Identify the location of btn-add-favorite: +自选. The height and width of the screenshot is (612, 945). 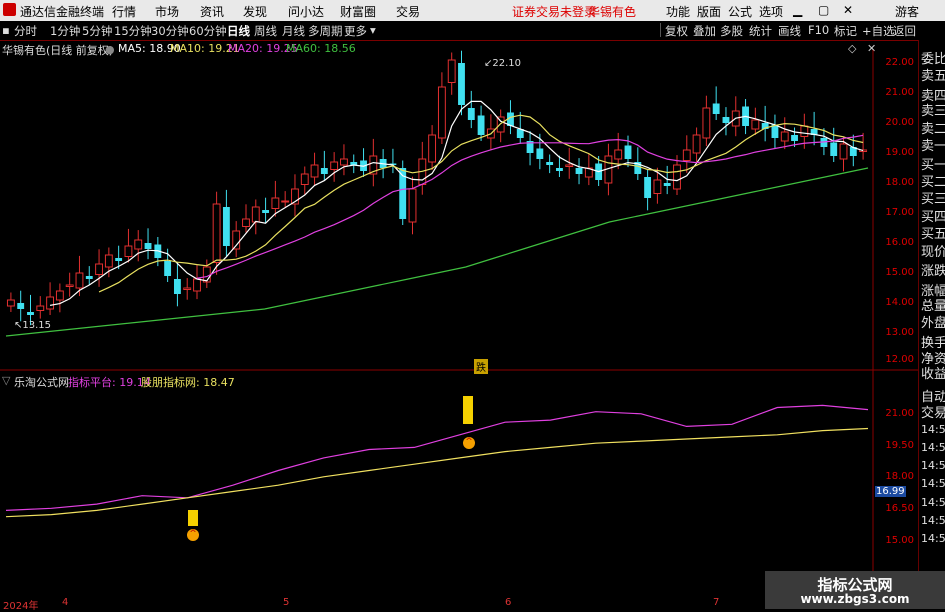
(878, 31).